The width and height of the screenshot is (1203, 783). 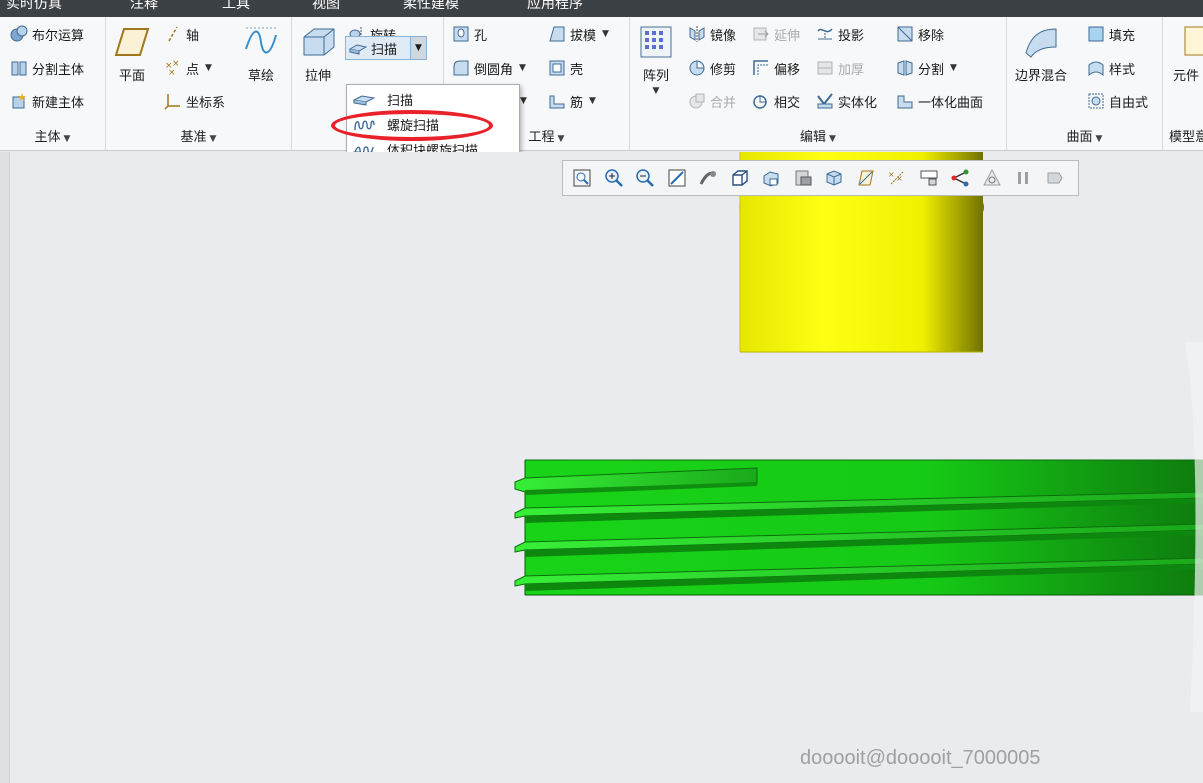 What do you see at coordinates (820, 178) in the screenshot?
I see `view-toolbar: × ×` at bounding box center [820, 178].